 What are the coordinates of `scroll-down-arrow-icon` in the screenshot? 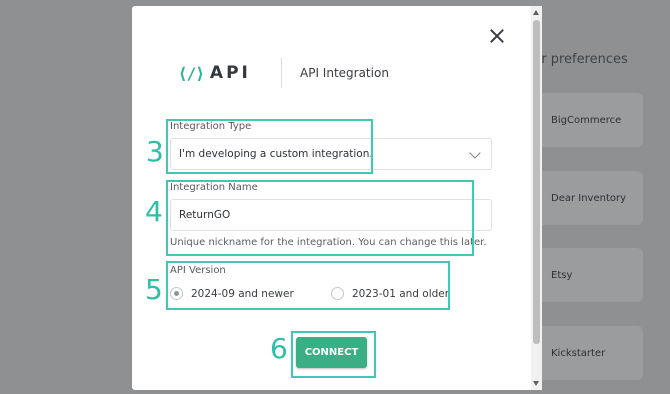 It's located at (536, 383).